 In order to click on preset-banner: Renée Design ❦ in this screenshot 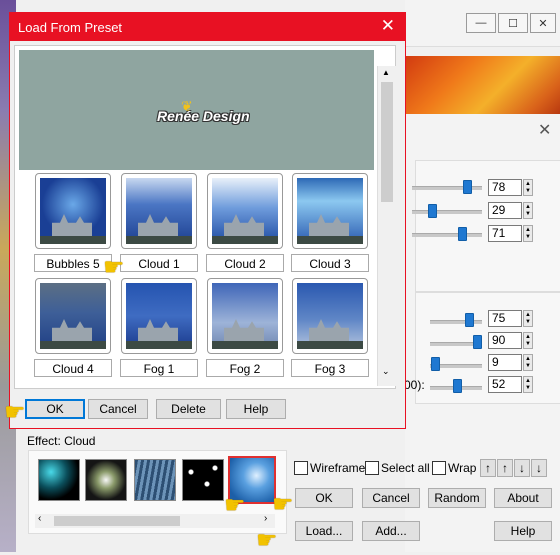, I will do `click(196, 110)`.